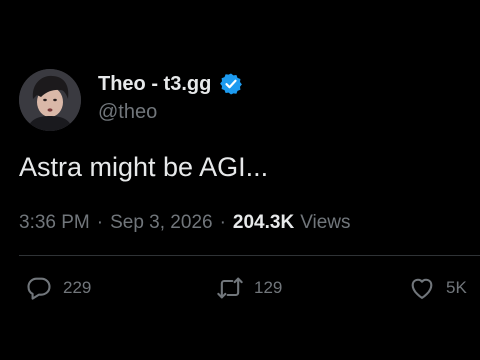 This screenshot has height=360, width=480. What do you see at coordinates (268, 287) in the screenshot?
I see `retweet-count: 129` at bounding box center [268, 287].